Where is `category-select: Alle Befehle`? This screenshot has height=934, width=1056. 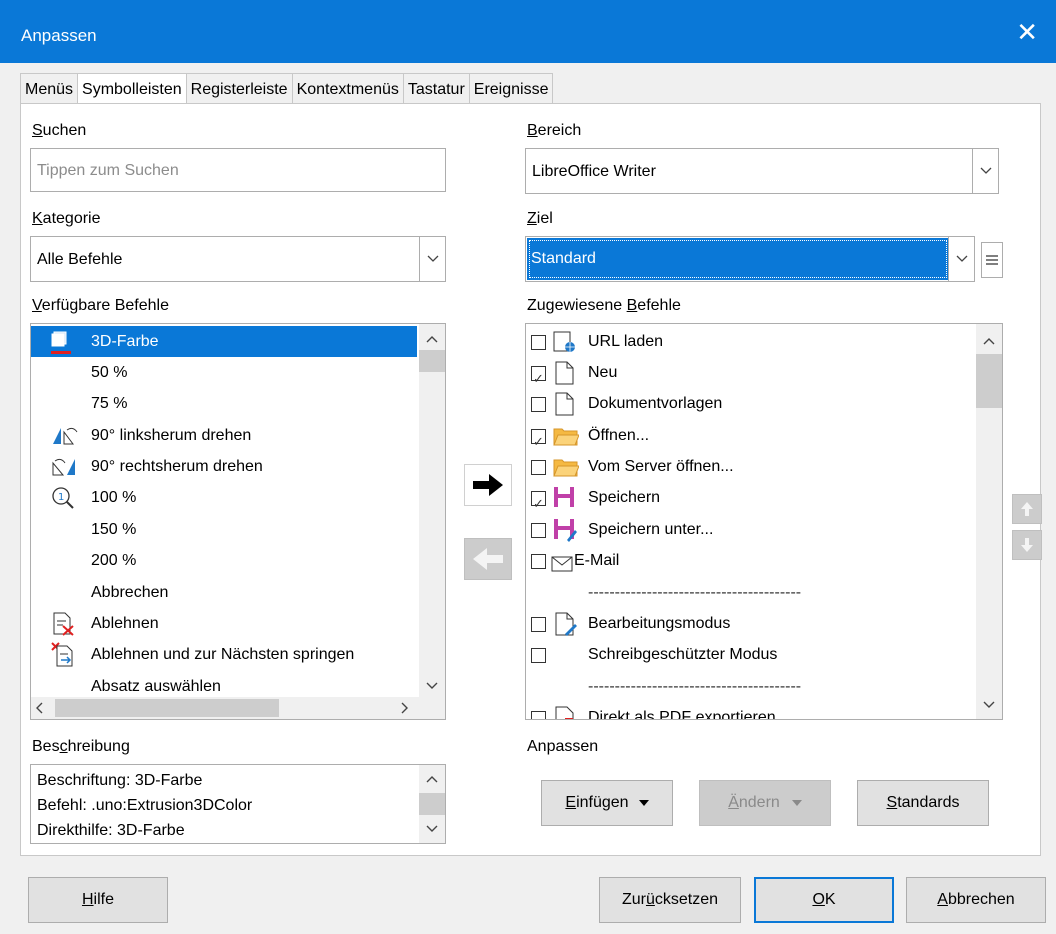 category-select: Alle Befehle is located at coordinates (238, 259).